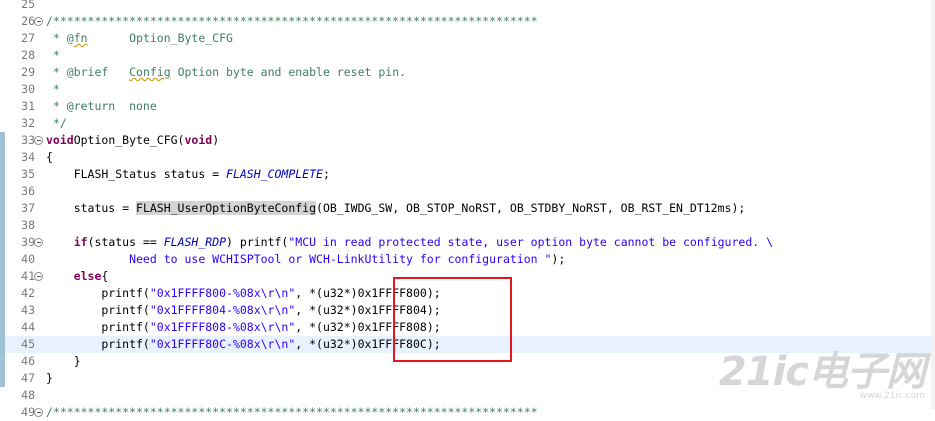 The image size is (935, 421). Describe the element at coordinates (28, 242) in the screenshot. I see `line-number: 39` at that location.